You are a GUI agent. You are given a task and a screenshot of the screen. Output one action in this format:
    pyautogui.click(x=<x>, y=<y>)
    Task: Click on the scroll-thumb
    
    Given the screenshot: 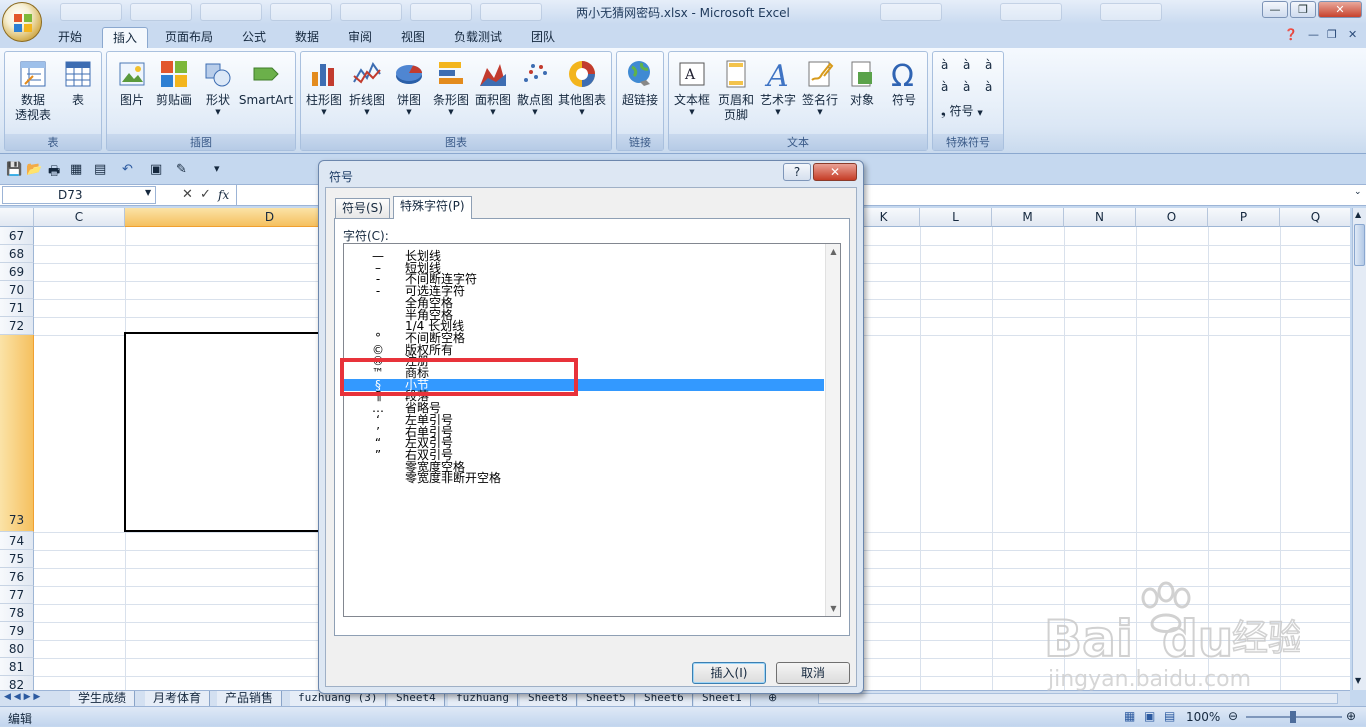 What is the action you would take?
    pyautogui.click(x=1359, y=245)
    